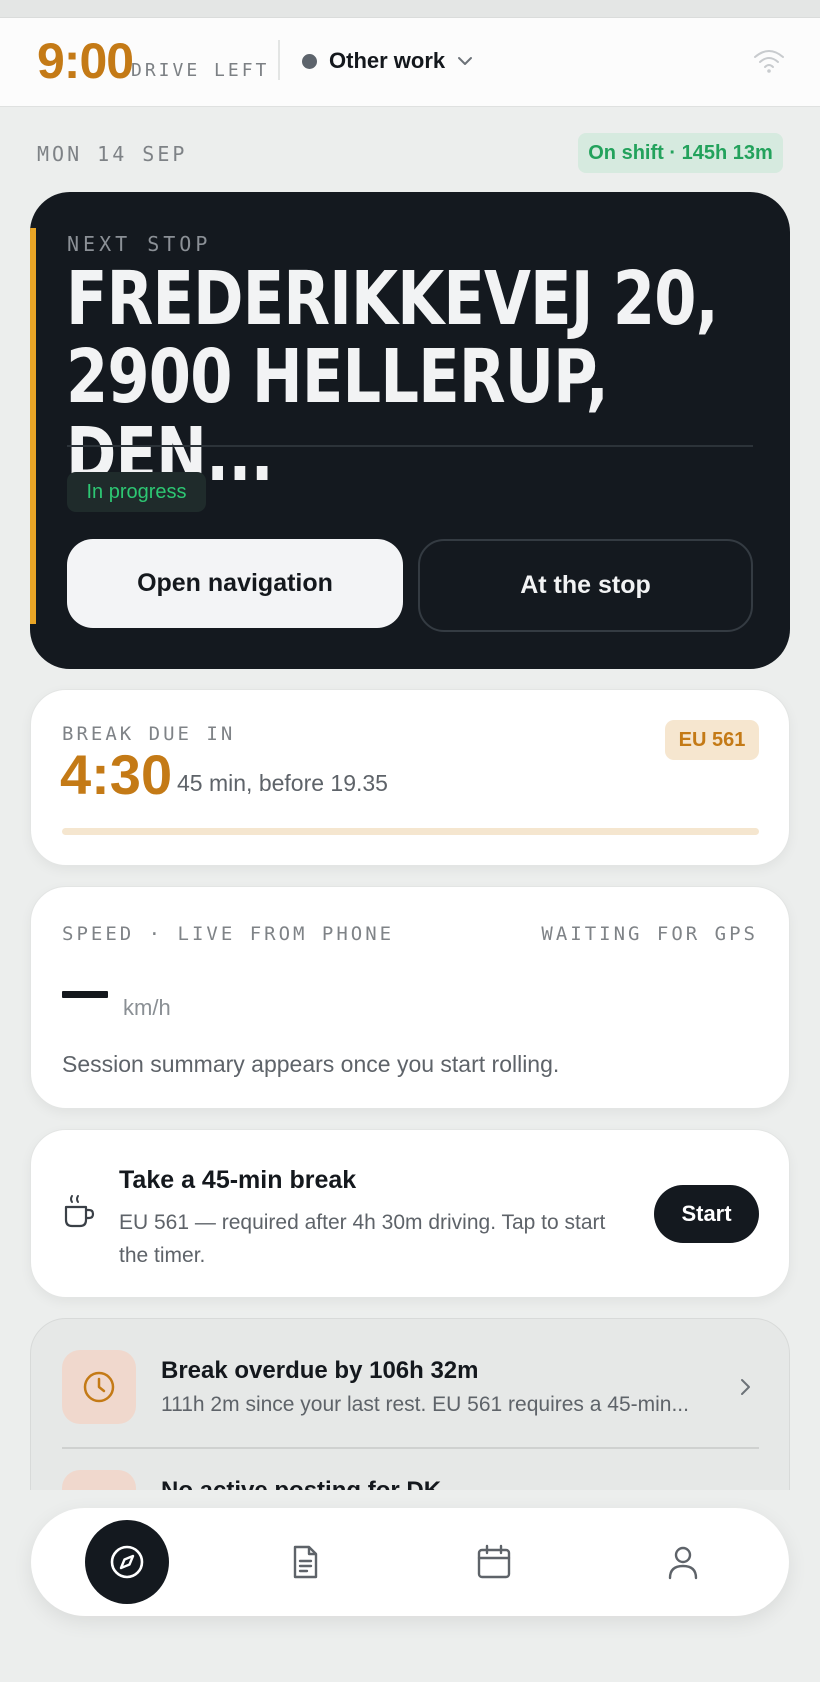  I want to click on shift-status-badge: On shift · 145h 13m, so click(680, 153).